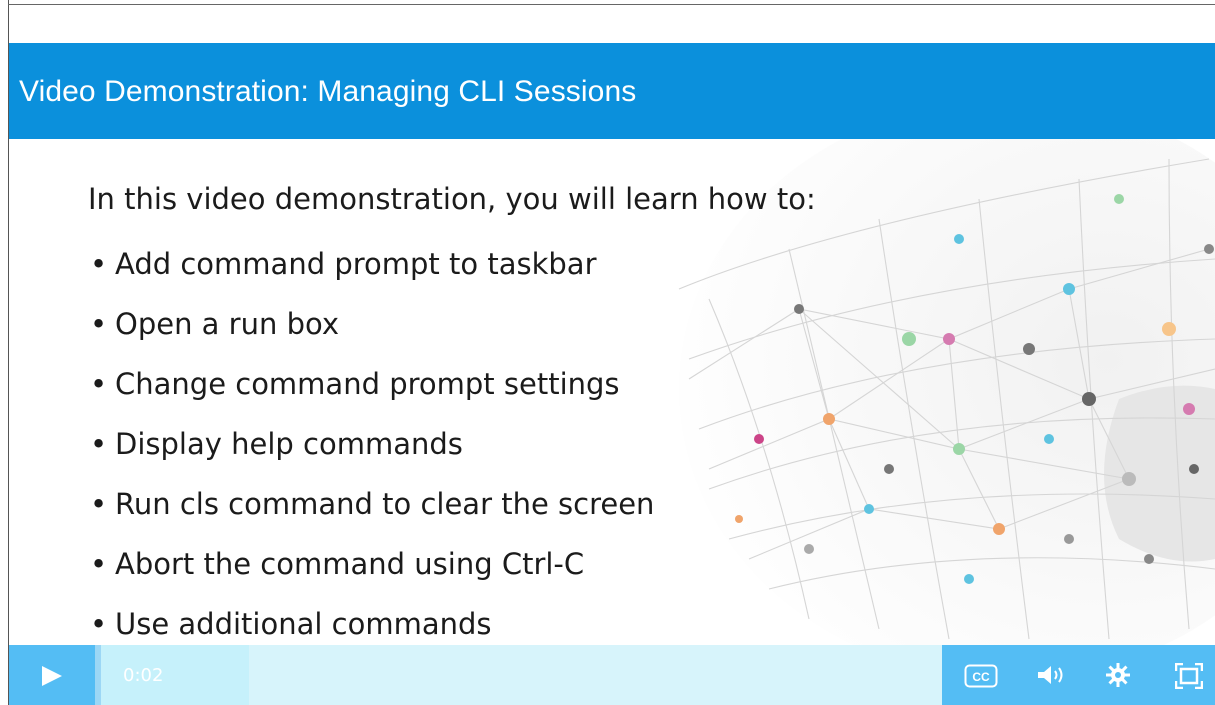 This screenshot has height=705, width=1215. I want to click on video-control-bar: 0:02 CC, so click(612, 675).